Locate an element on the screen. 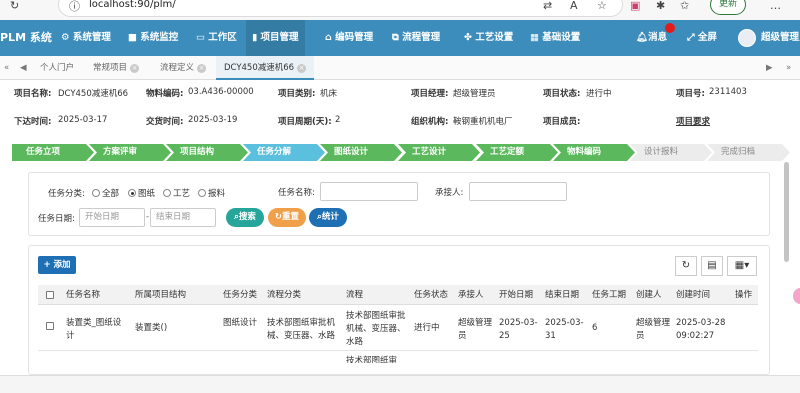 This screenshot has height=393, width=800. col-end-date: 结束日期 is located at coordinates (562, 295).